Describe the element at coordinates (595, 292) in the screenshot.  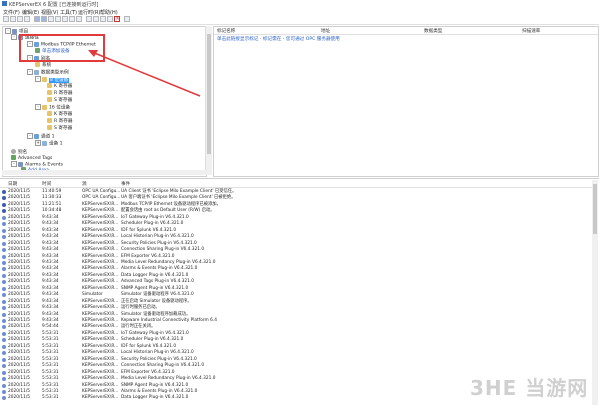
I see `log-vertical-scrollbar` at that location.